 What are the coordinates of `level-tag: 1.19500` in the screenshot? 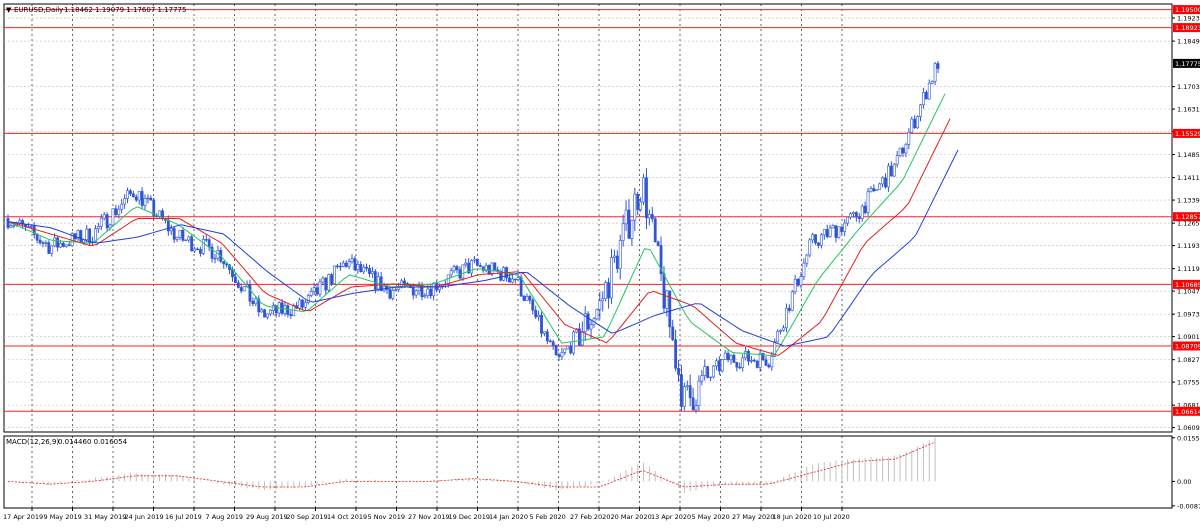 It's located at (1187, 10).